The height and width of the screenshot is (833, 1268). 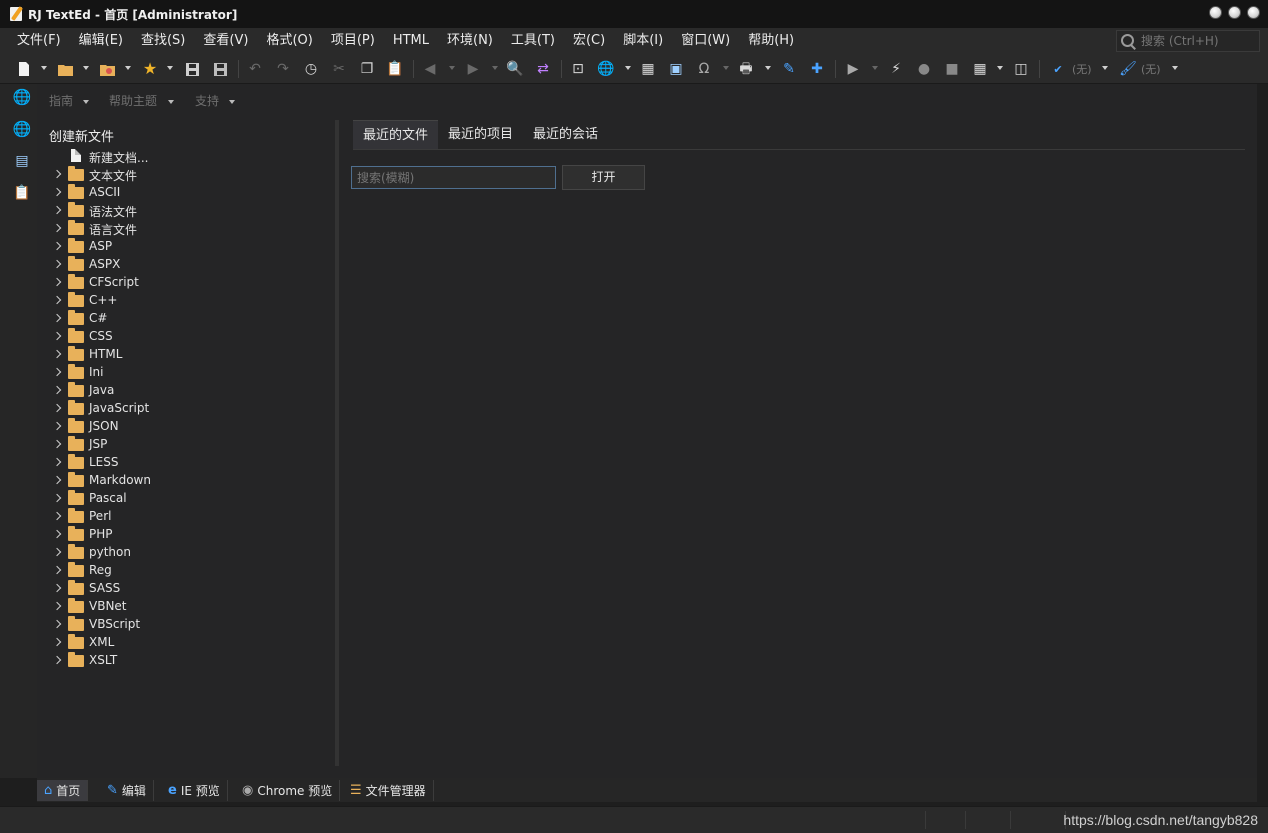 What do you see at coordinates (896, 69) in the screenshot?
I see `flash-icon: ⚡` at bounding box center [896, 69].